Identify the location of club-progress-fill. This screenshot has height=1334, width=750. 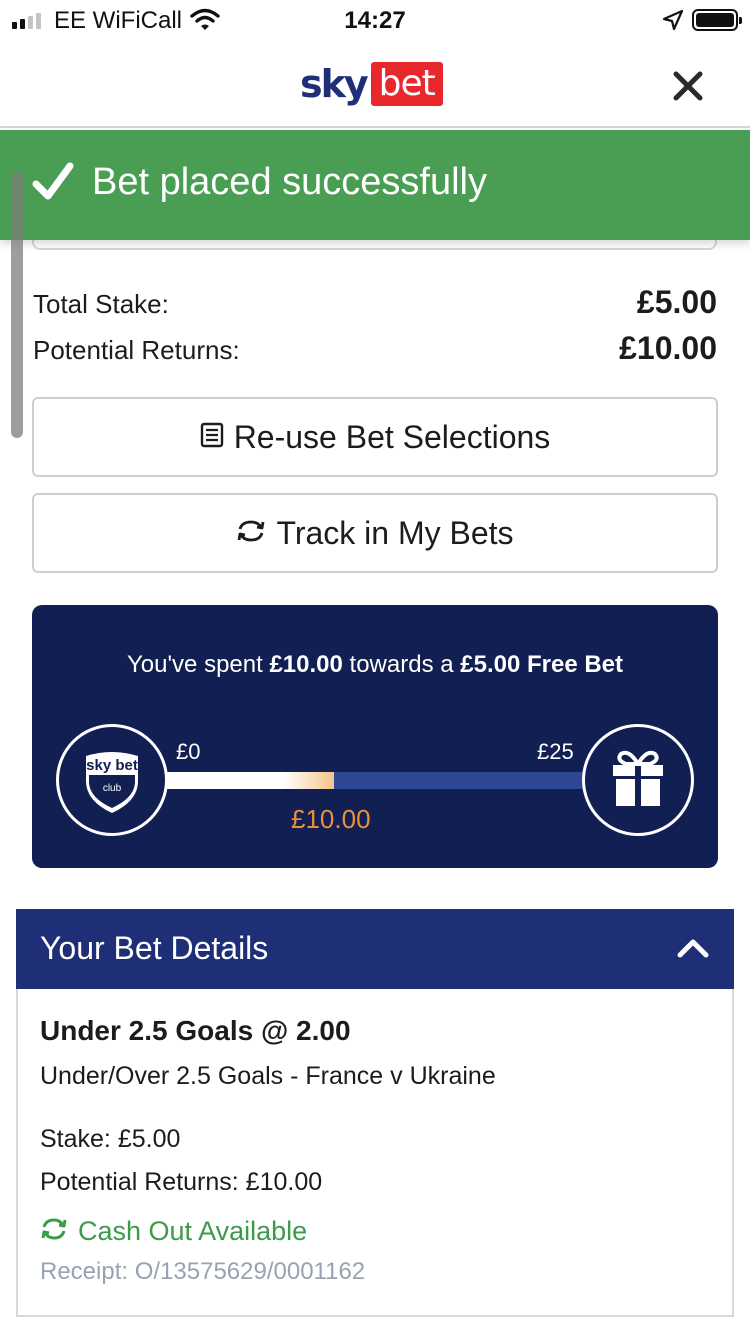
(250, 780).